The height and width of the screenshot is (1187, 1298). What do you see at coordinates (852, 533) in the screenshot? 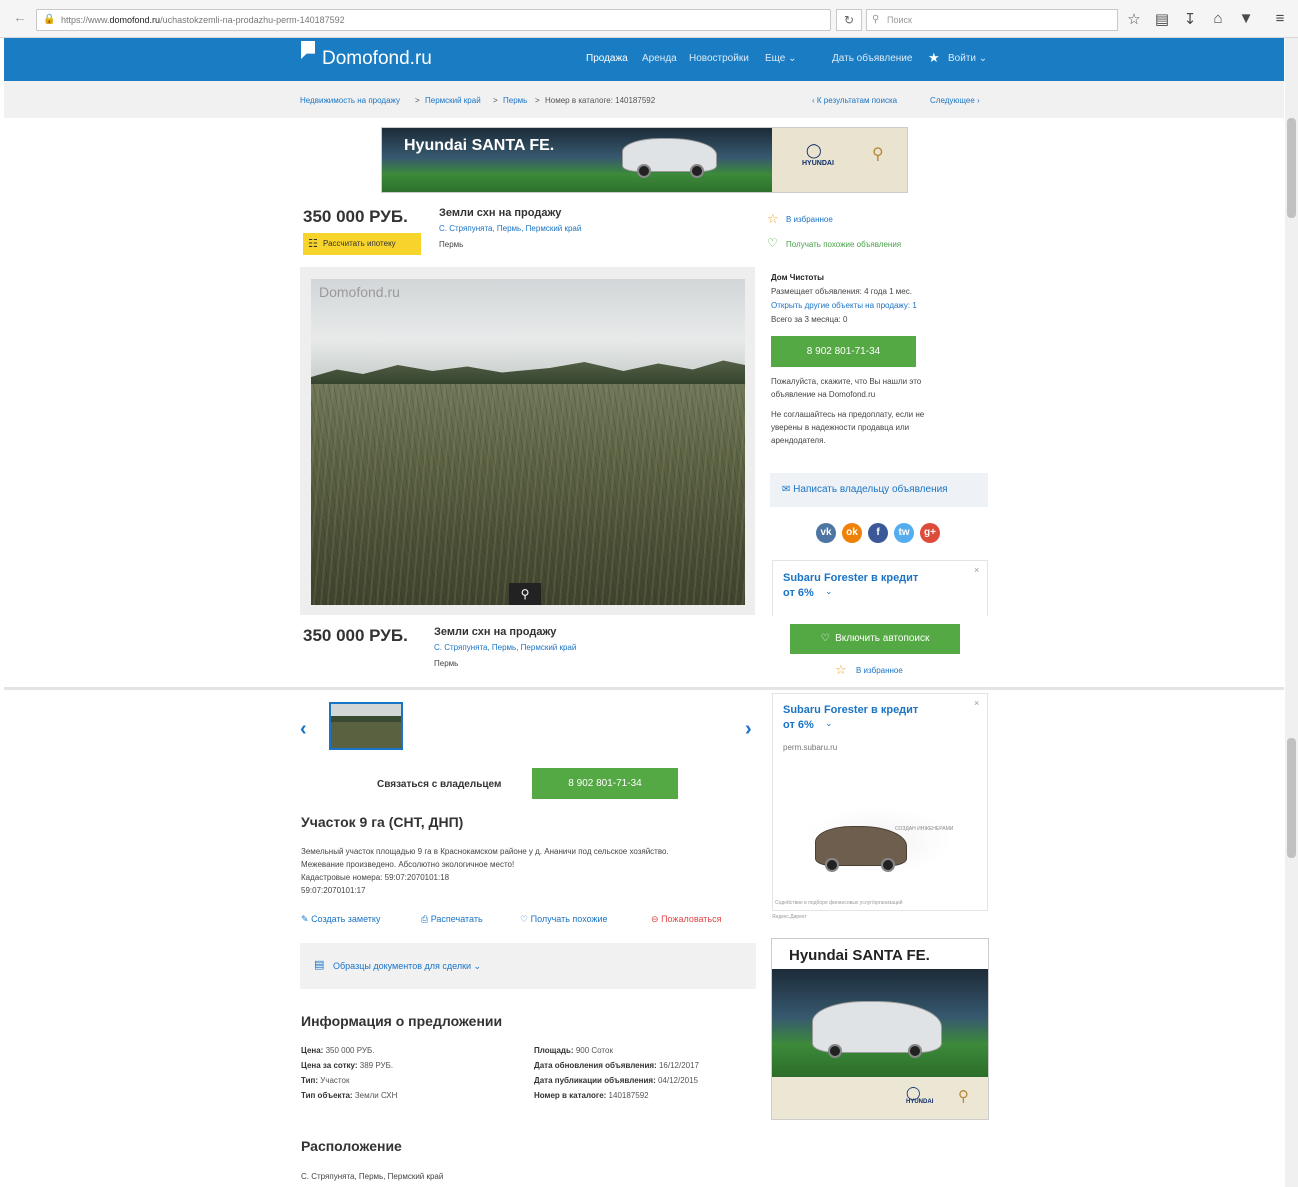
I see `ok-icon: ok` at bounding box center [852, 533].